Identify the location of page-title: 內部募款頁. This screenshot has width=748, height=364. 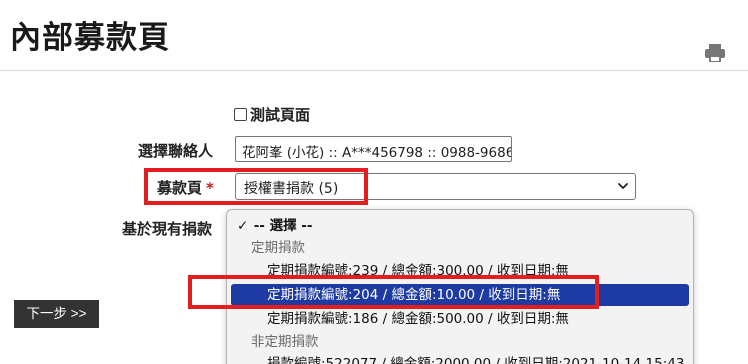
(90, 38).